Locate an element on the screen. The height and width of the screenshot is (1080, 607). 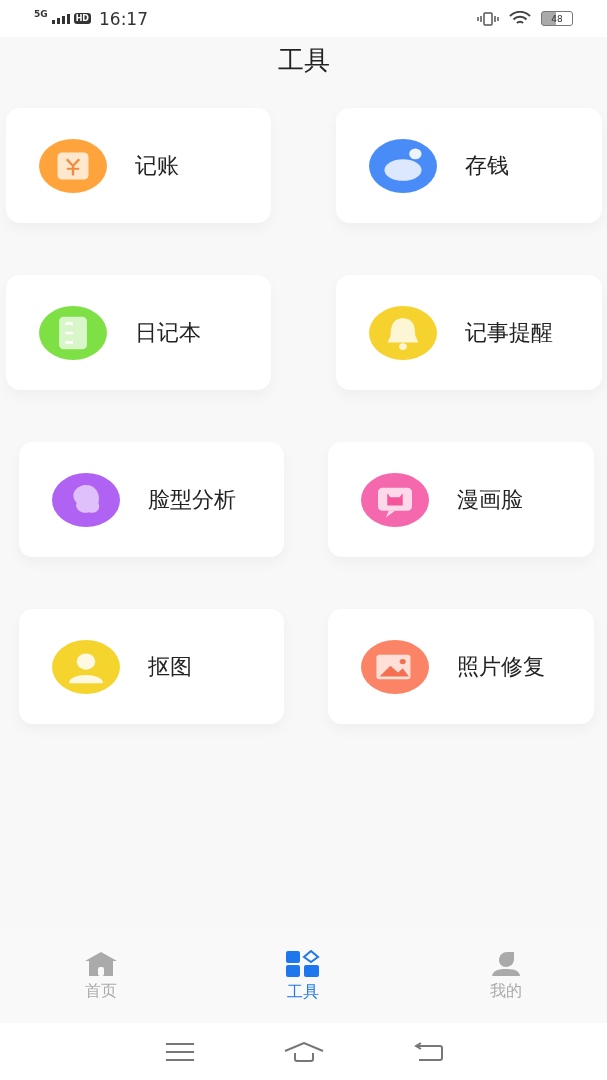
clock: 16:17 is located at coordinates (123, 18).